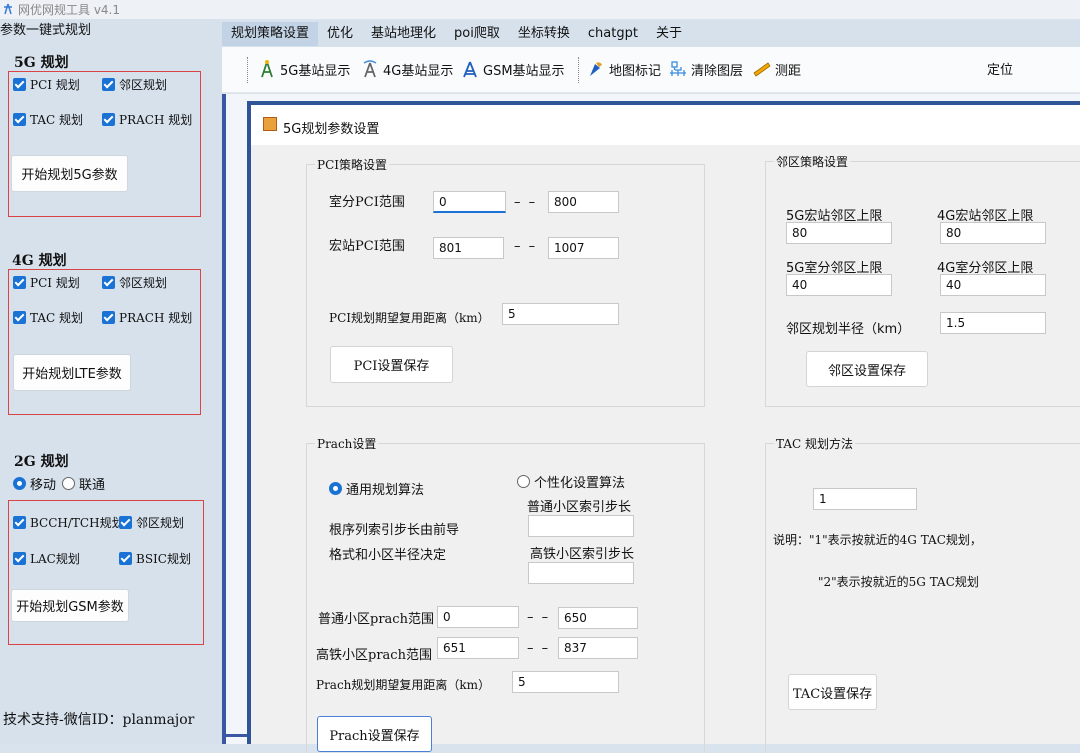  I want to click on radio-label: 移动, so click(43, 485).